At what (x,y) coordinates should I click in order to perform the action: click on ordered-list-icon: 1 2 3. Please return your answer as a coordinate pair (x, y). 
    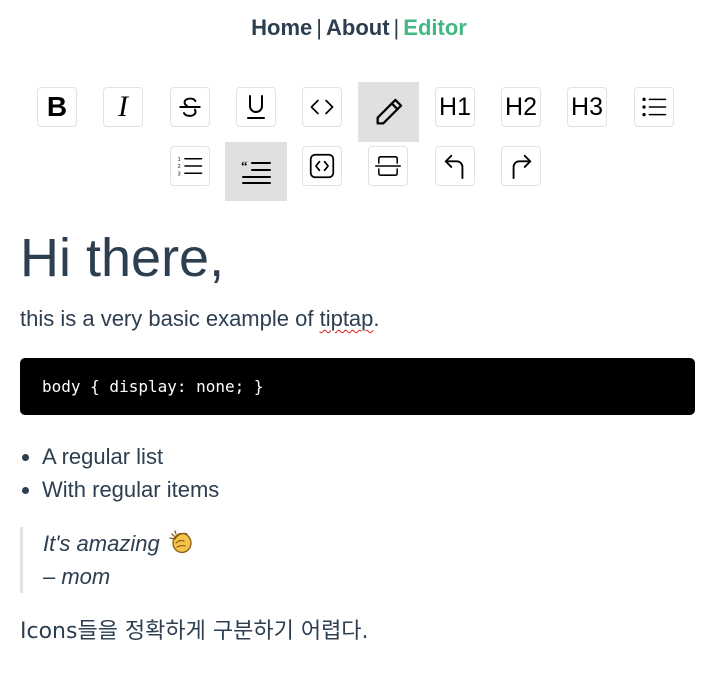
    Looking at the image, I should click on (190, 167).